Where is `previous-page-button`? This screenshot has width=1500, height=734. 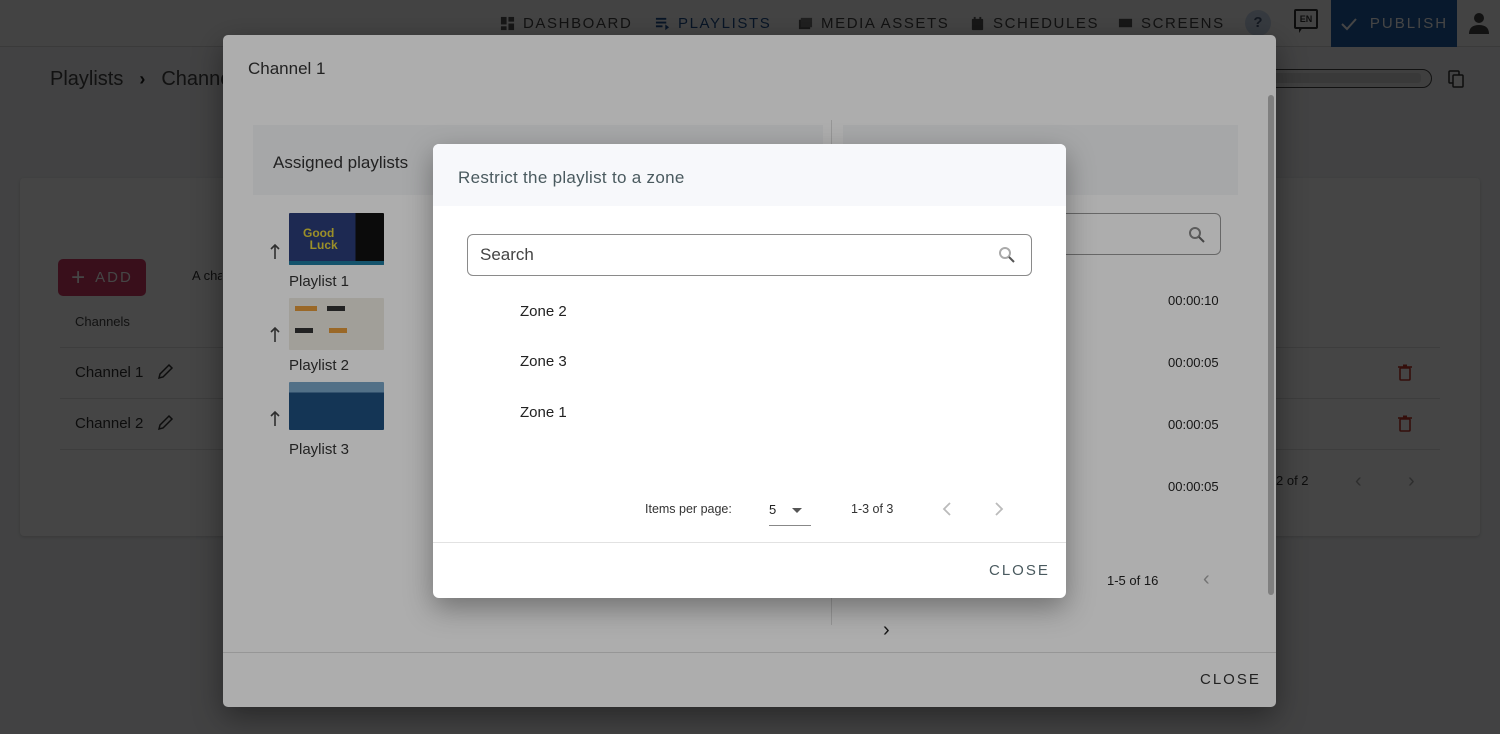 previous-page-button is located at coordinates (947, 509).